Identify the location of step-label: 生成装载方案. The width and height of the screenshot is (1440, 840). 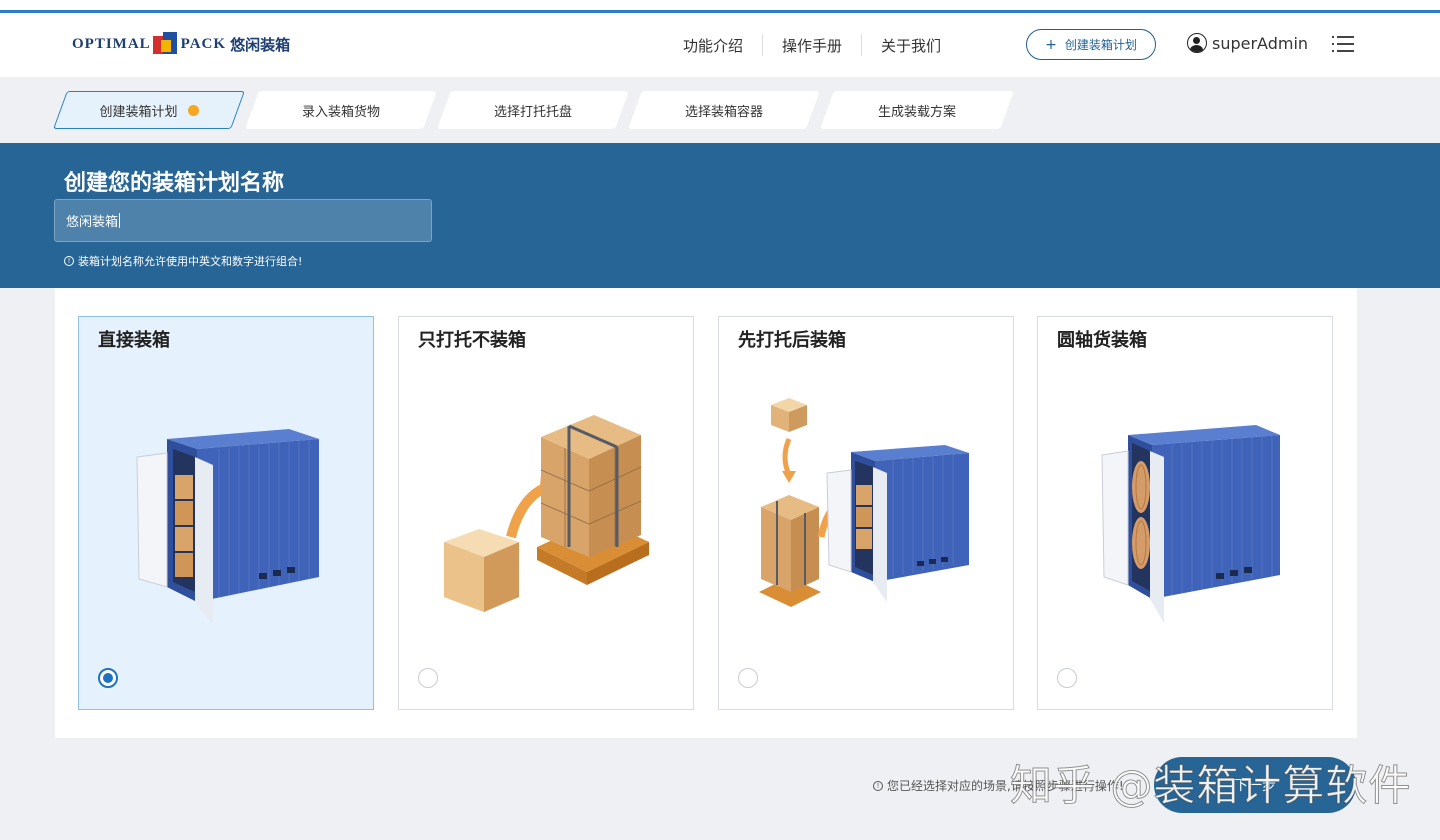
(916, 112).